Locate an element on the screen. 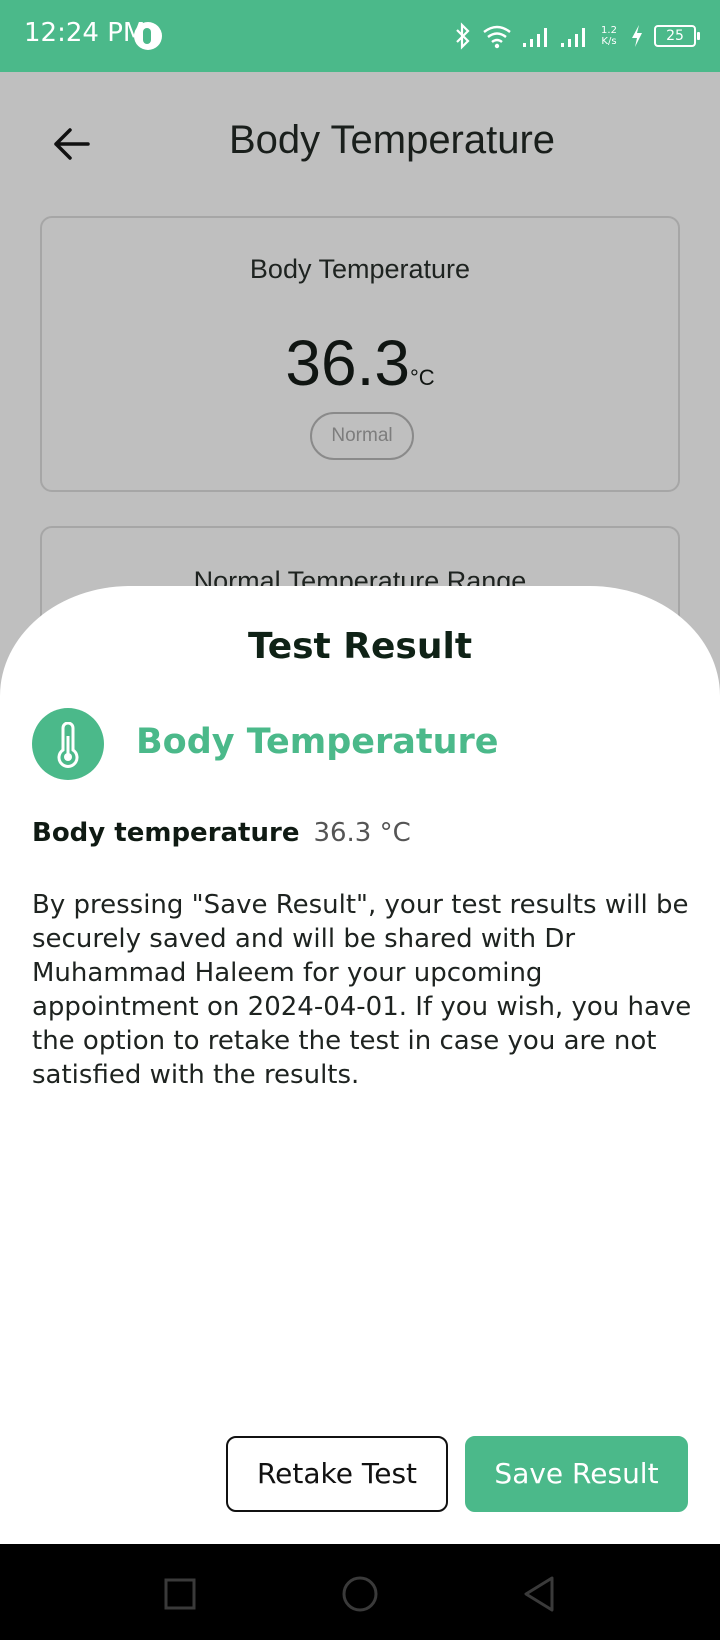  net-speed: 1.2 K/s is located at coordinates (609, 36).